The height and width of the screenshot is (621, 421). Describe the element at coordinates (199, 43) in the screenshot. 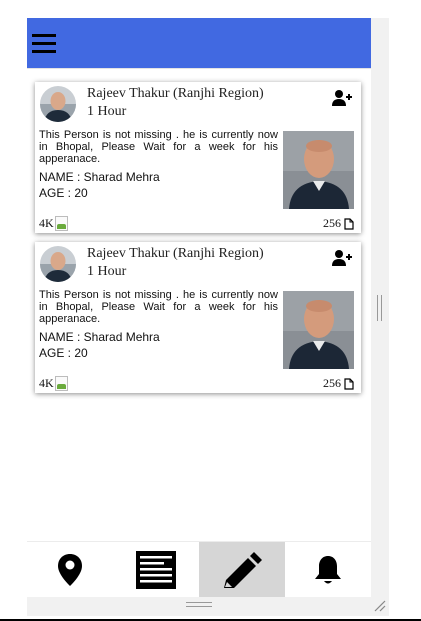

I see `app-header` at that location.